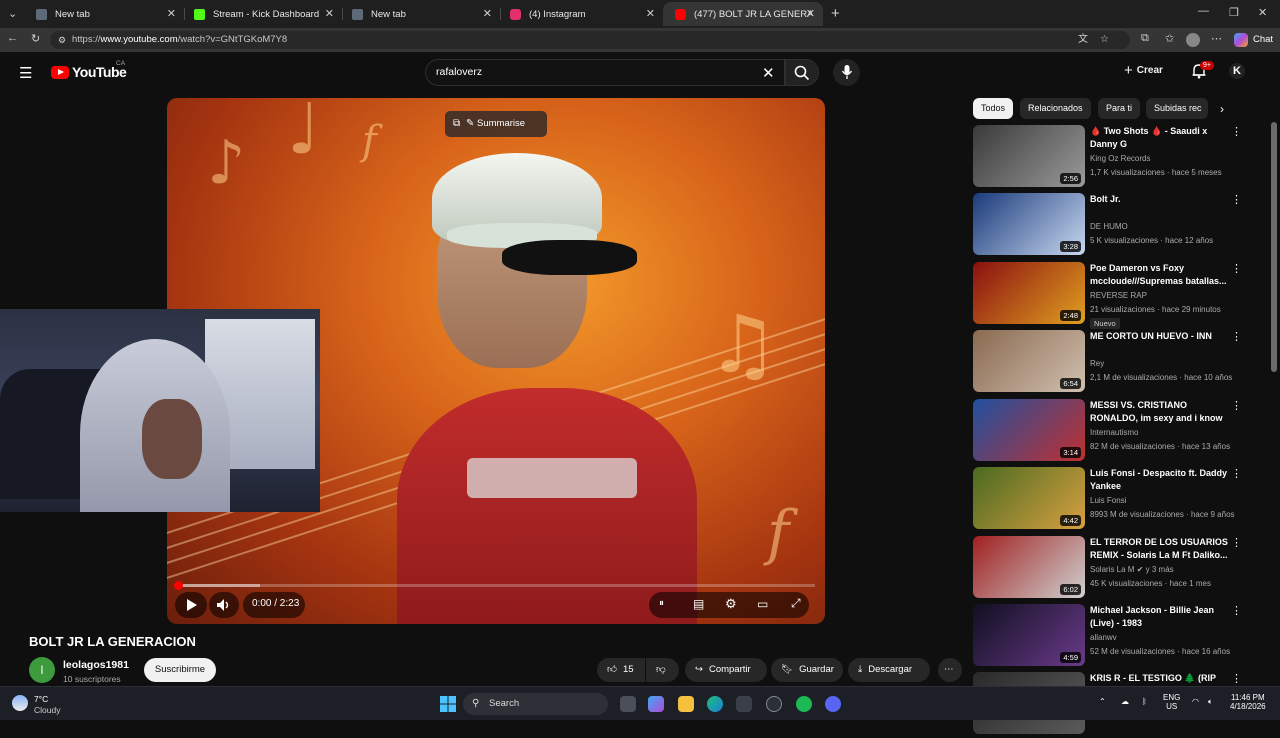  What do you see at coordinates (1055, 108) in the screenshot?
I see `chip-relacionados: Relacionados` at bounding box center [1055, 108].